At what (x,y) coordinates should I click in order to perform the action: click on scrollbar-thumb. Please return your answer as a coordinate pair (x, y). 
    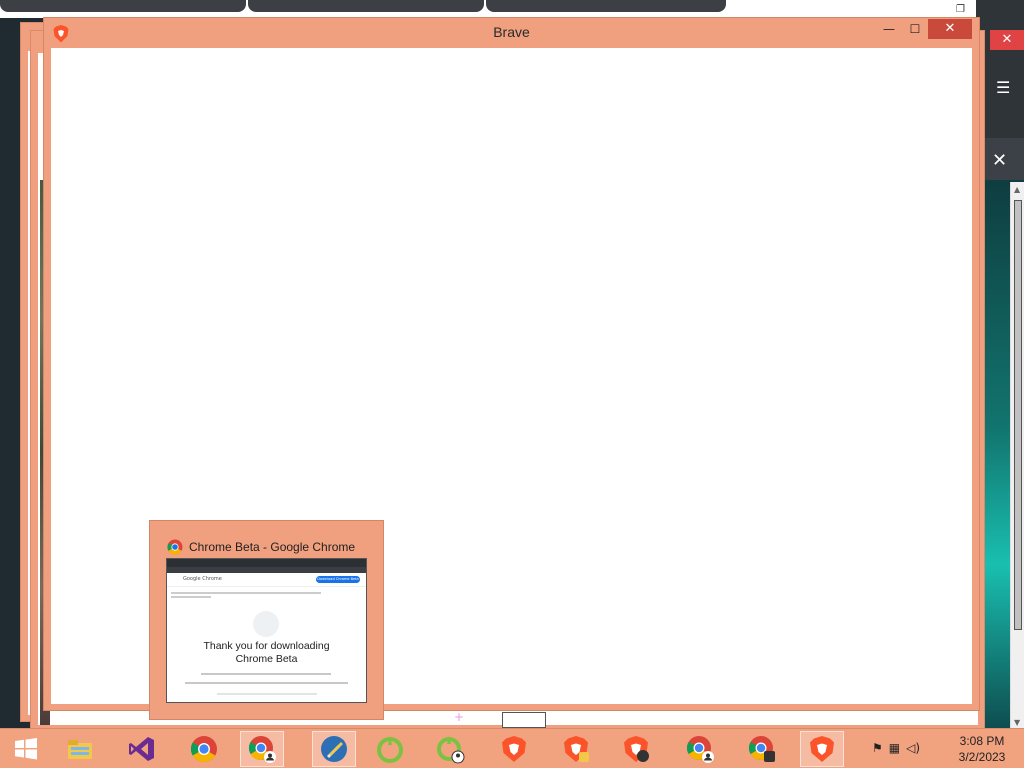
    Looking at the image, I should click on (1018, 415).